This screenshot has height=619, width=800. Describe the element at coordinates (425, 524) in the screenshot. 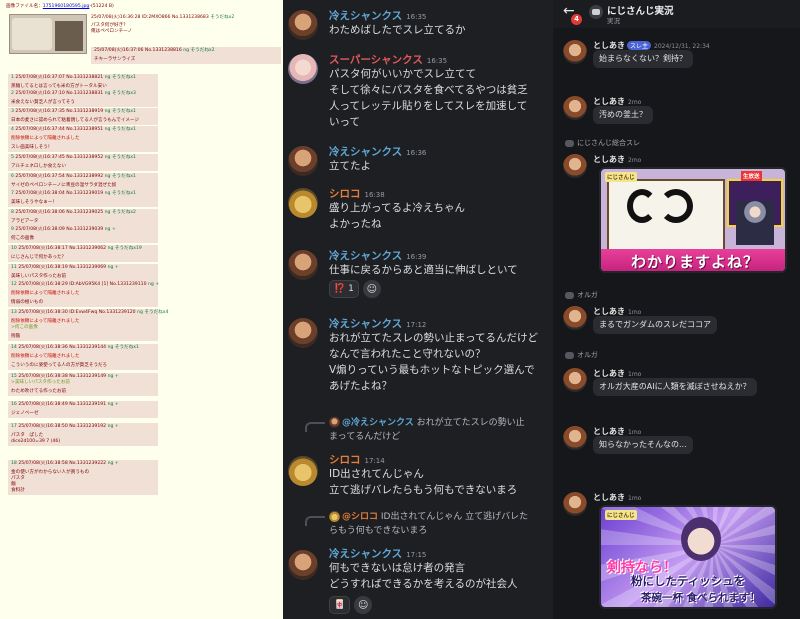

I see `reply-reference: @シロコ ID出されてんじゃん 立て逃げバレた らもう何もできないまろ` at that location.